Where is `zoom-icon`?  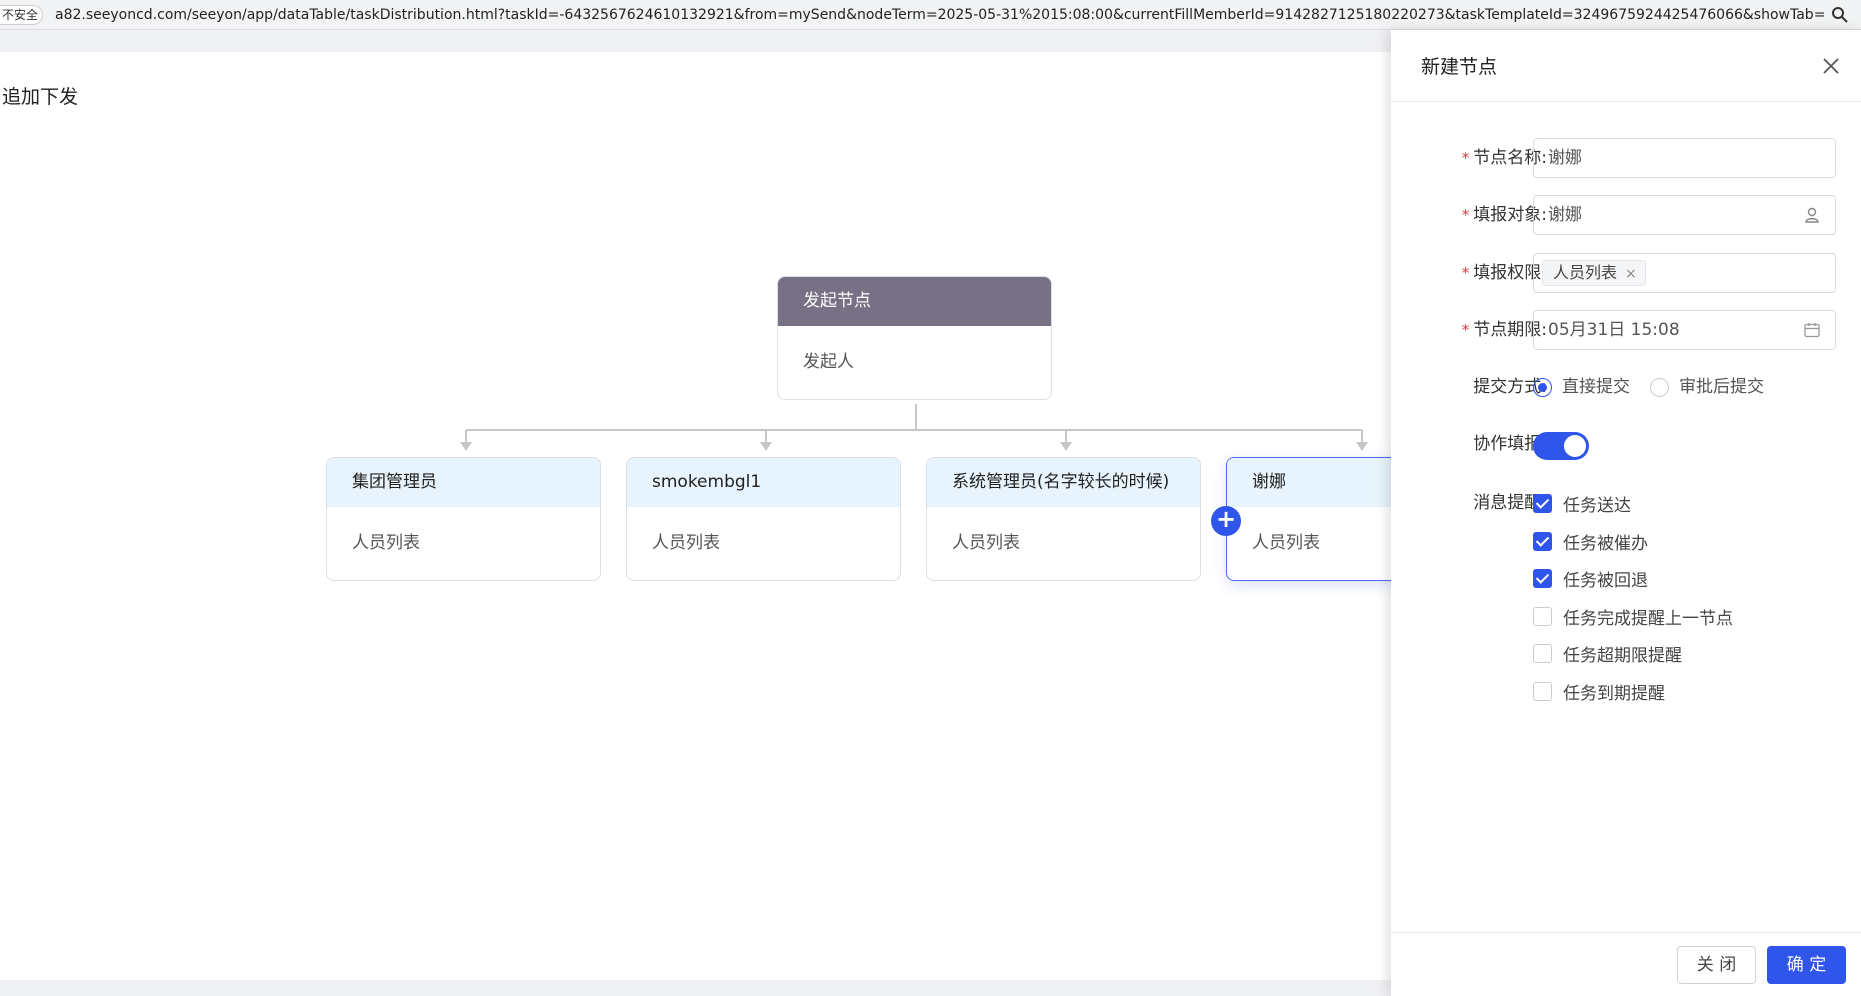 zoom-icon is located at coordinates (1840, 15).